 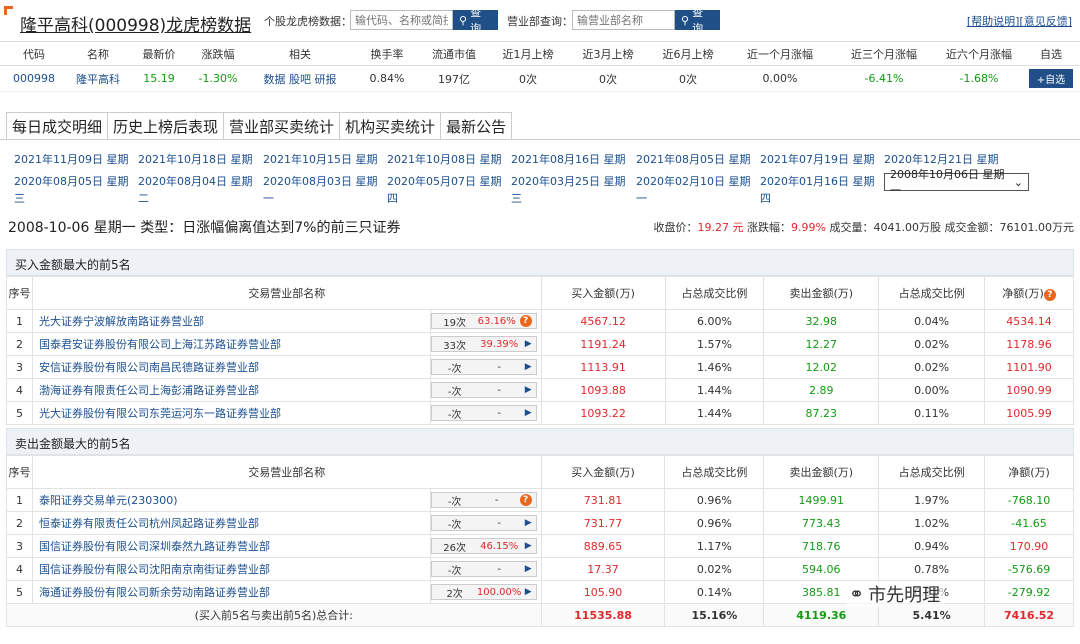 I want to click on dept-search-button-label: 查询, so click(x=698, y=20).